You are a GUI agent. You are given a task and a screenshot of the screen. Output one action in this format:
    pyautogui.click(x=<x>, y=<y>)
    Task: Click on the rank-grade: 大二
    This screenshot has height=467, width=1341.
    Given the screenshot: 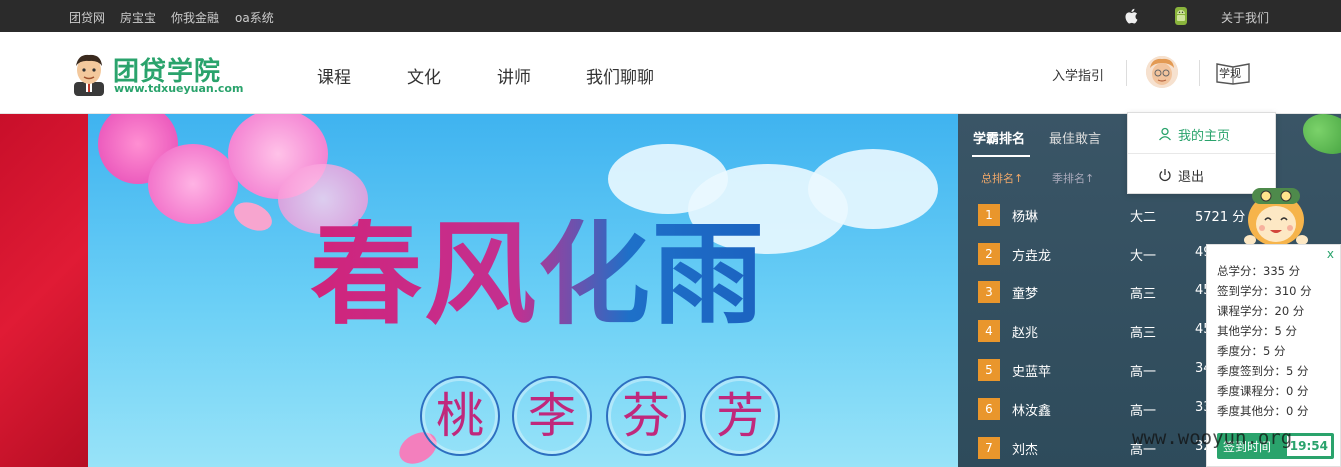 What is the action you would take?
    pyautogui.click(x=1143, y=217)
    